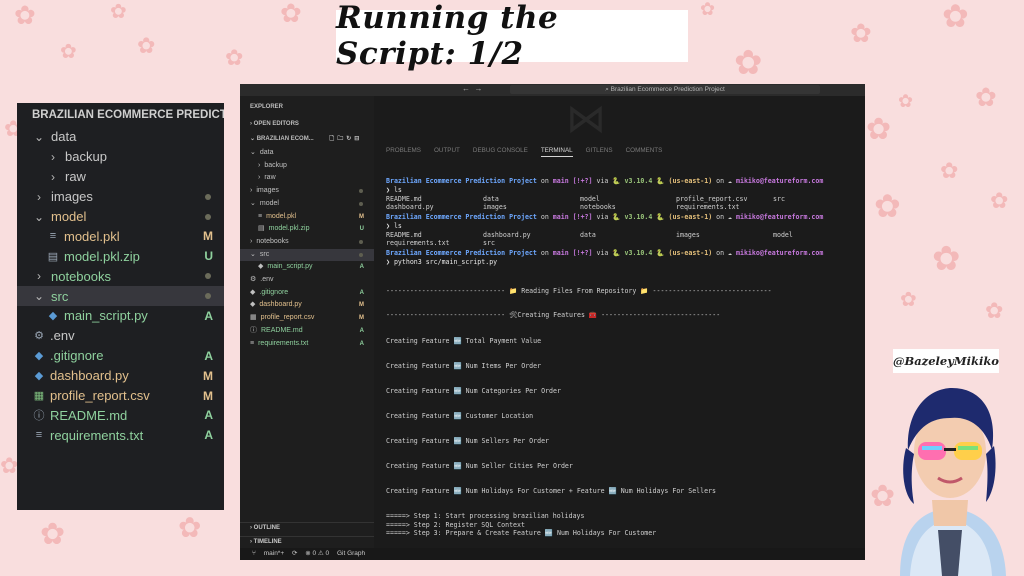 This screenshot has width=1024, height=576. Describe the element at coordinates (307, 191) in the screenshot. I see `sidebar-file-item: › images` at that location.